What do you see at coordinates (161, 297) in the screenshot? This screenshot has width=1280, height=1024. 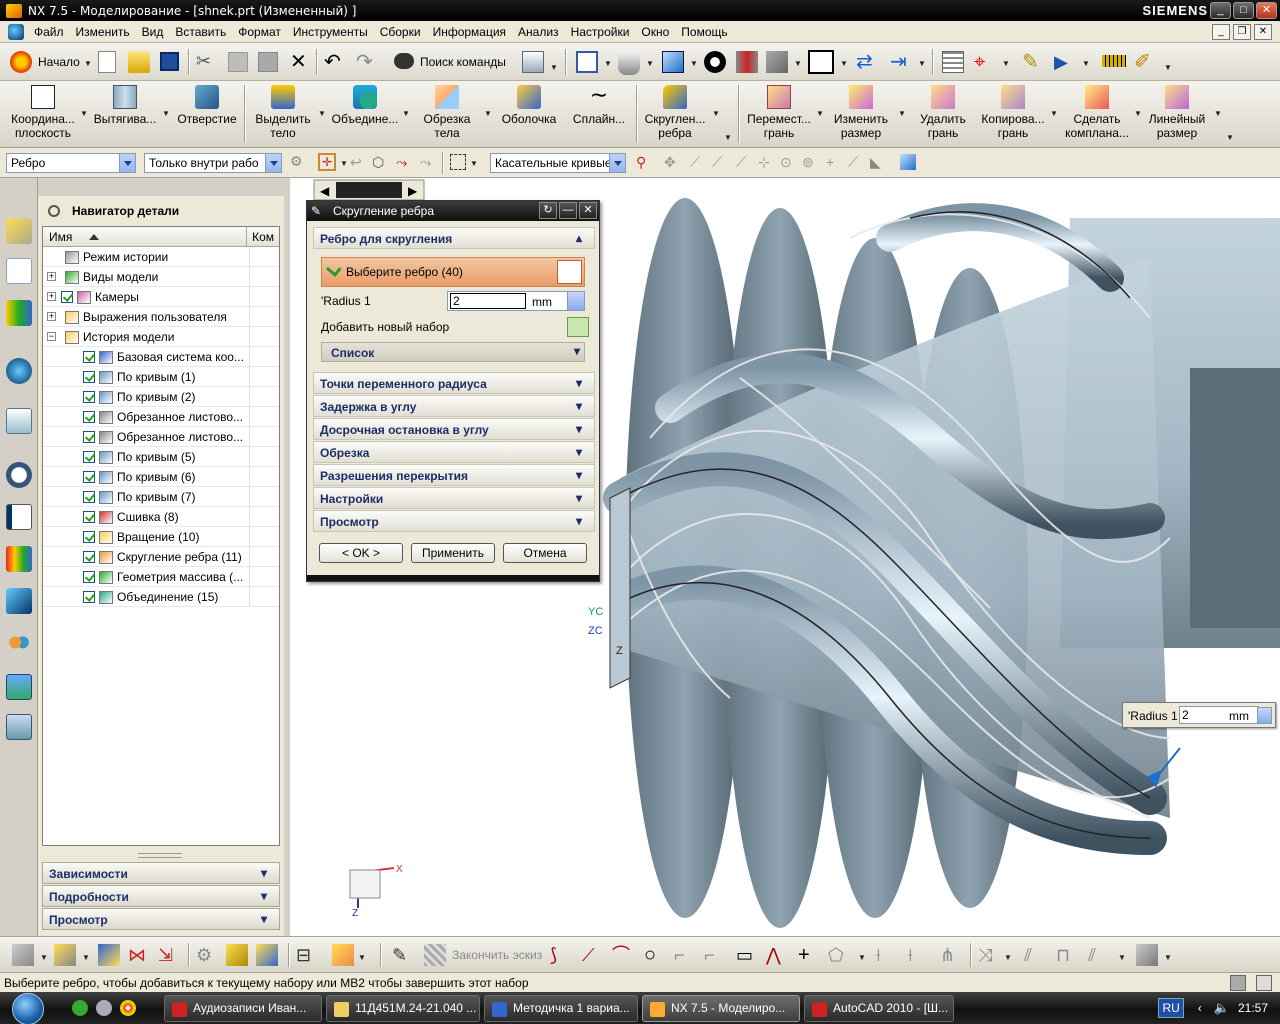 I see `tree-node: + Камеры` at bounding box center [161, 297].